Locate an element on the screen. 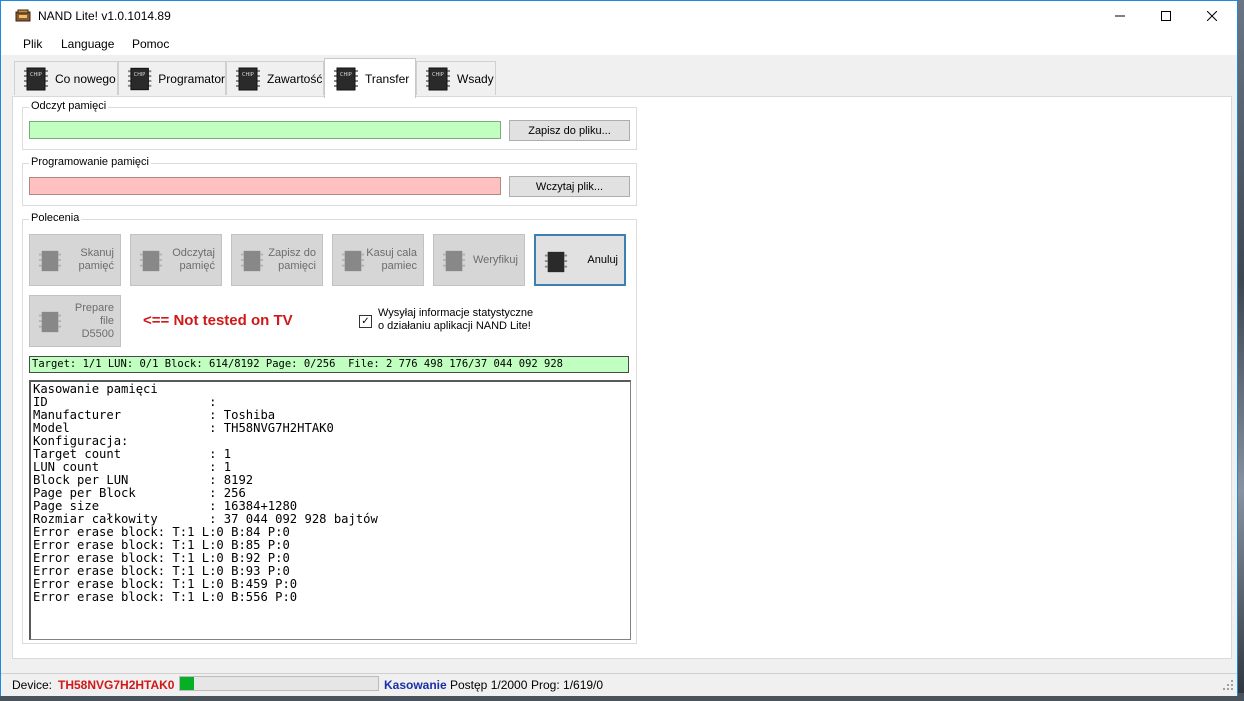 The width and height of the screenshot is (1244, 701). cancel-button: Anuluj is located at coordinates (580, 260).